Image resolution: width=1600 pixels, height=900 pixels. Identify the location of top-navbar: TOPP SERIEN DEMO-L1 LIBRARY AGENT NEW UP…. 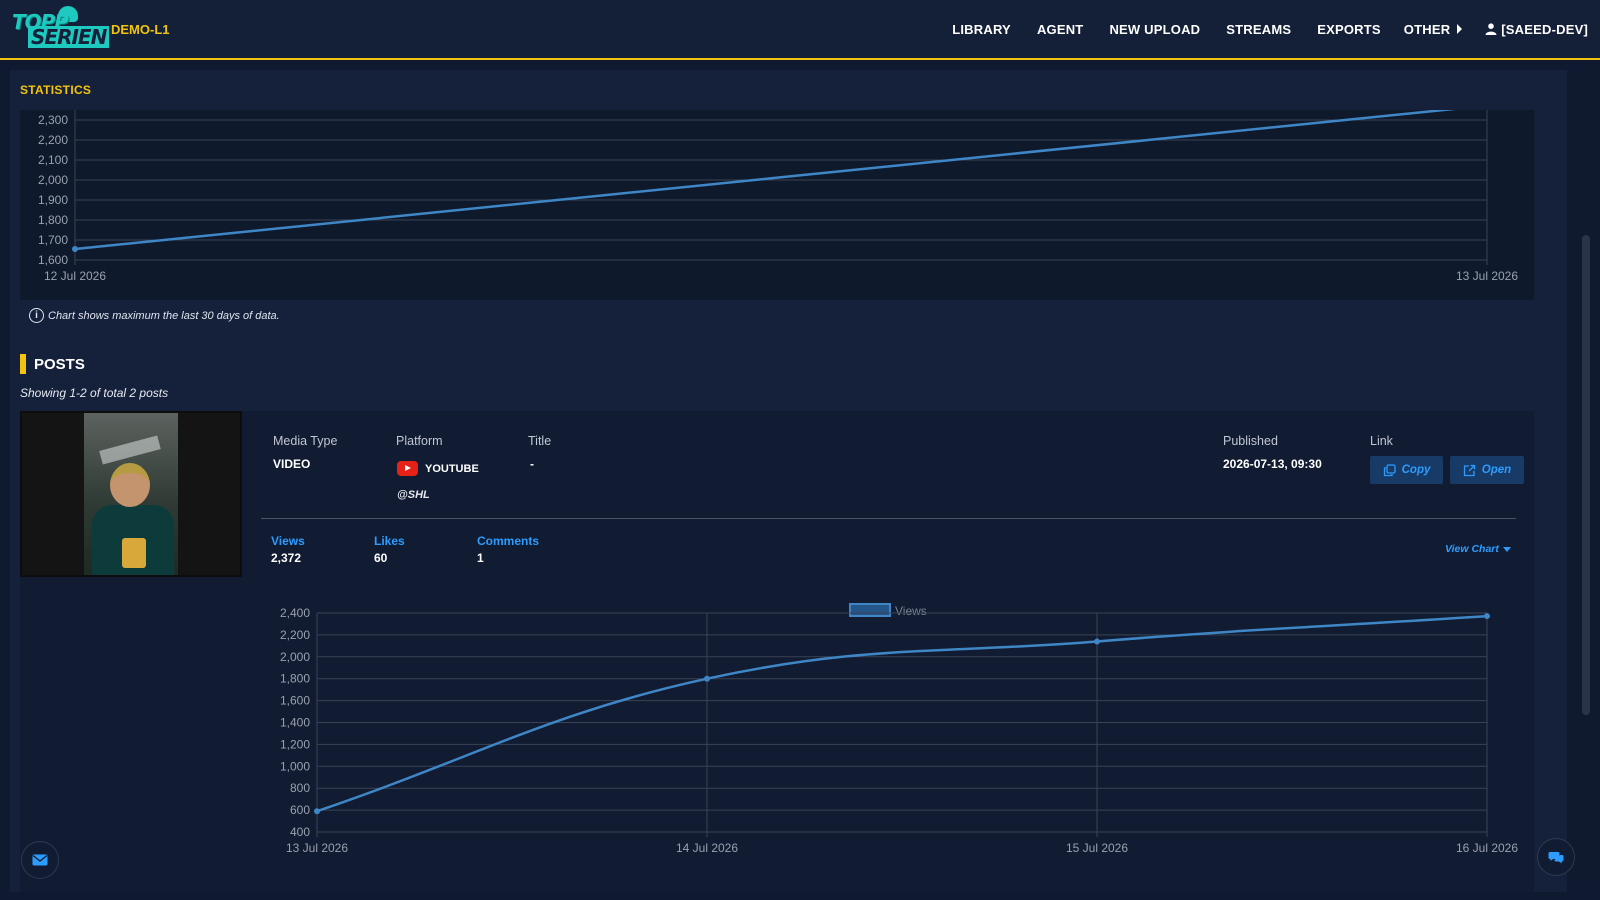
(800, 30).